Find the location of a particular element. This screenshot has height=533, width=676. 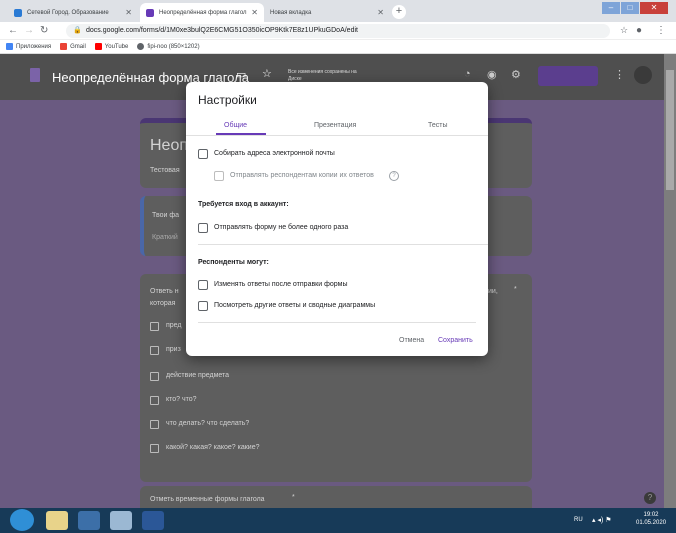

youtube-icon is located at coordinates (98, 46).